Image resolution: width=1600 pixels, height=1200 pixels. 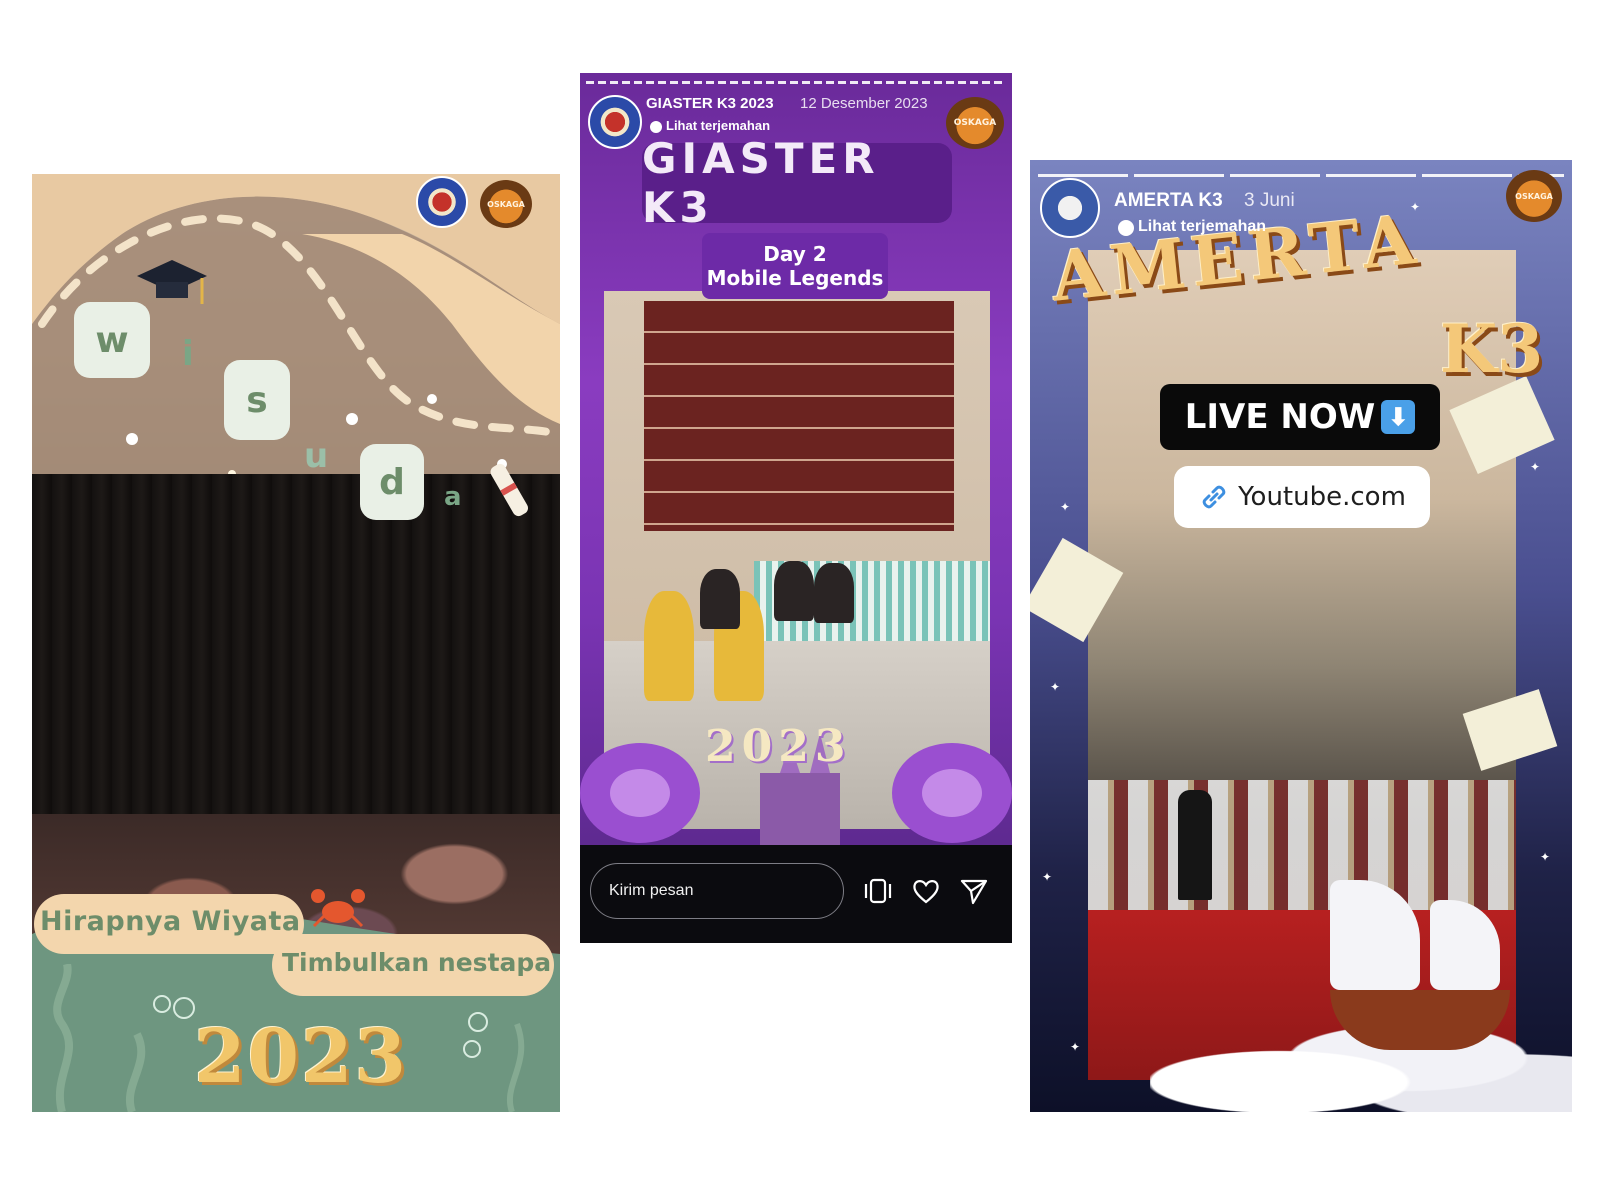 I want to click on live-now-sticker: LIVE NOW ⬇, so click(x=1300, y=417).